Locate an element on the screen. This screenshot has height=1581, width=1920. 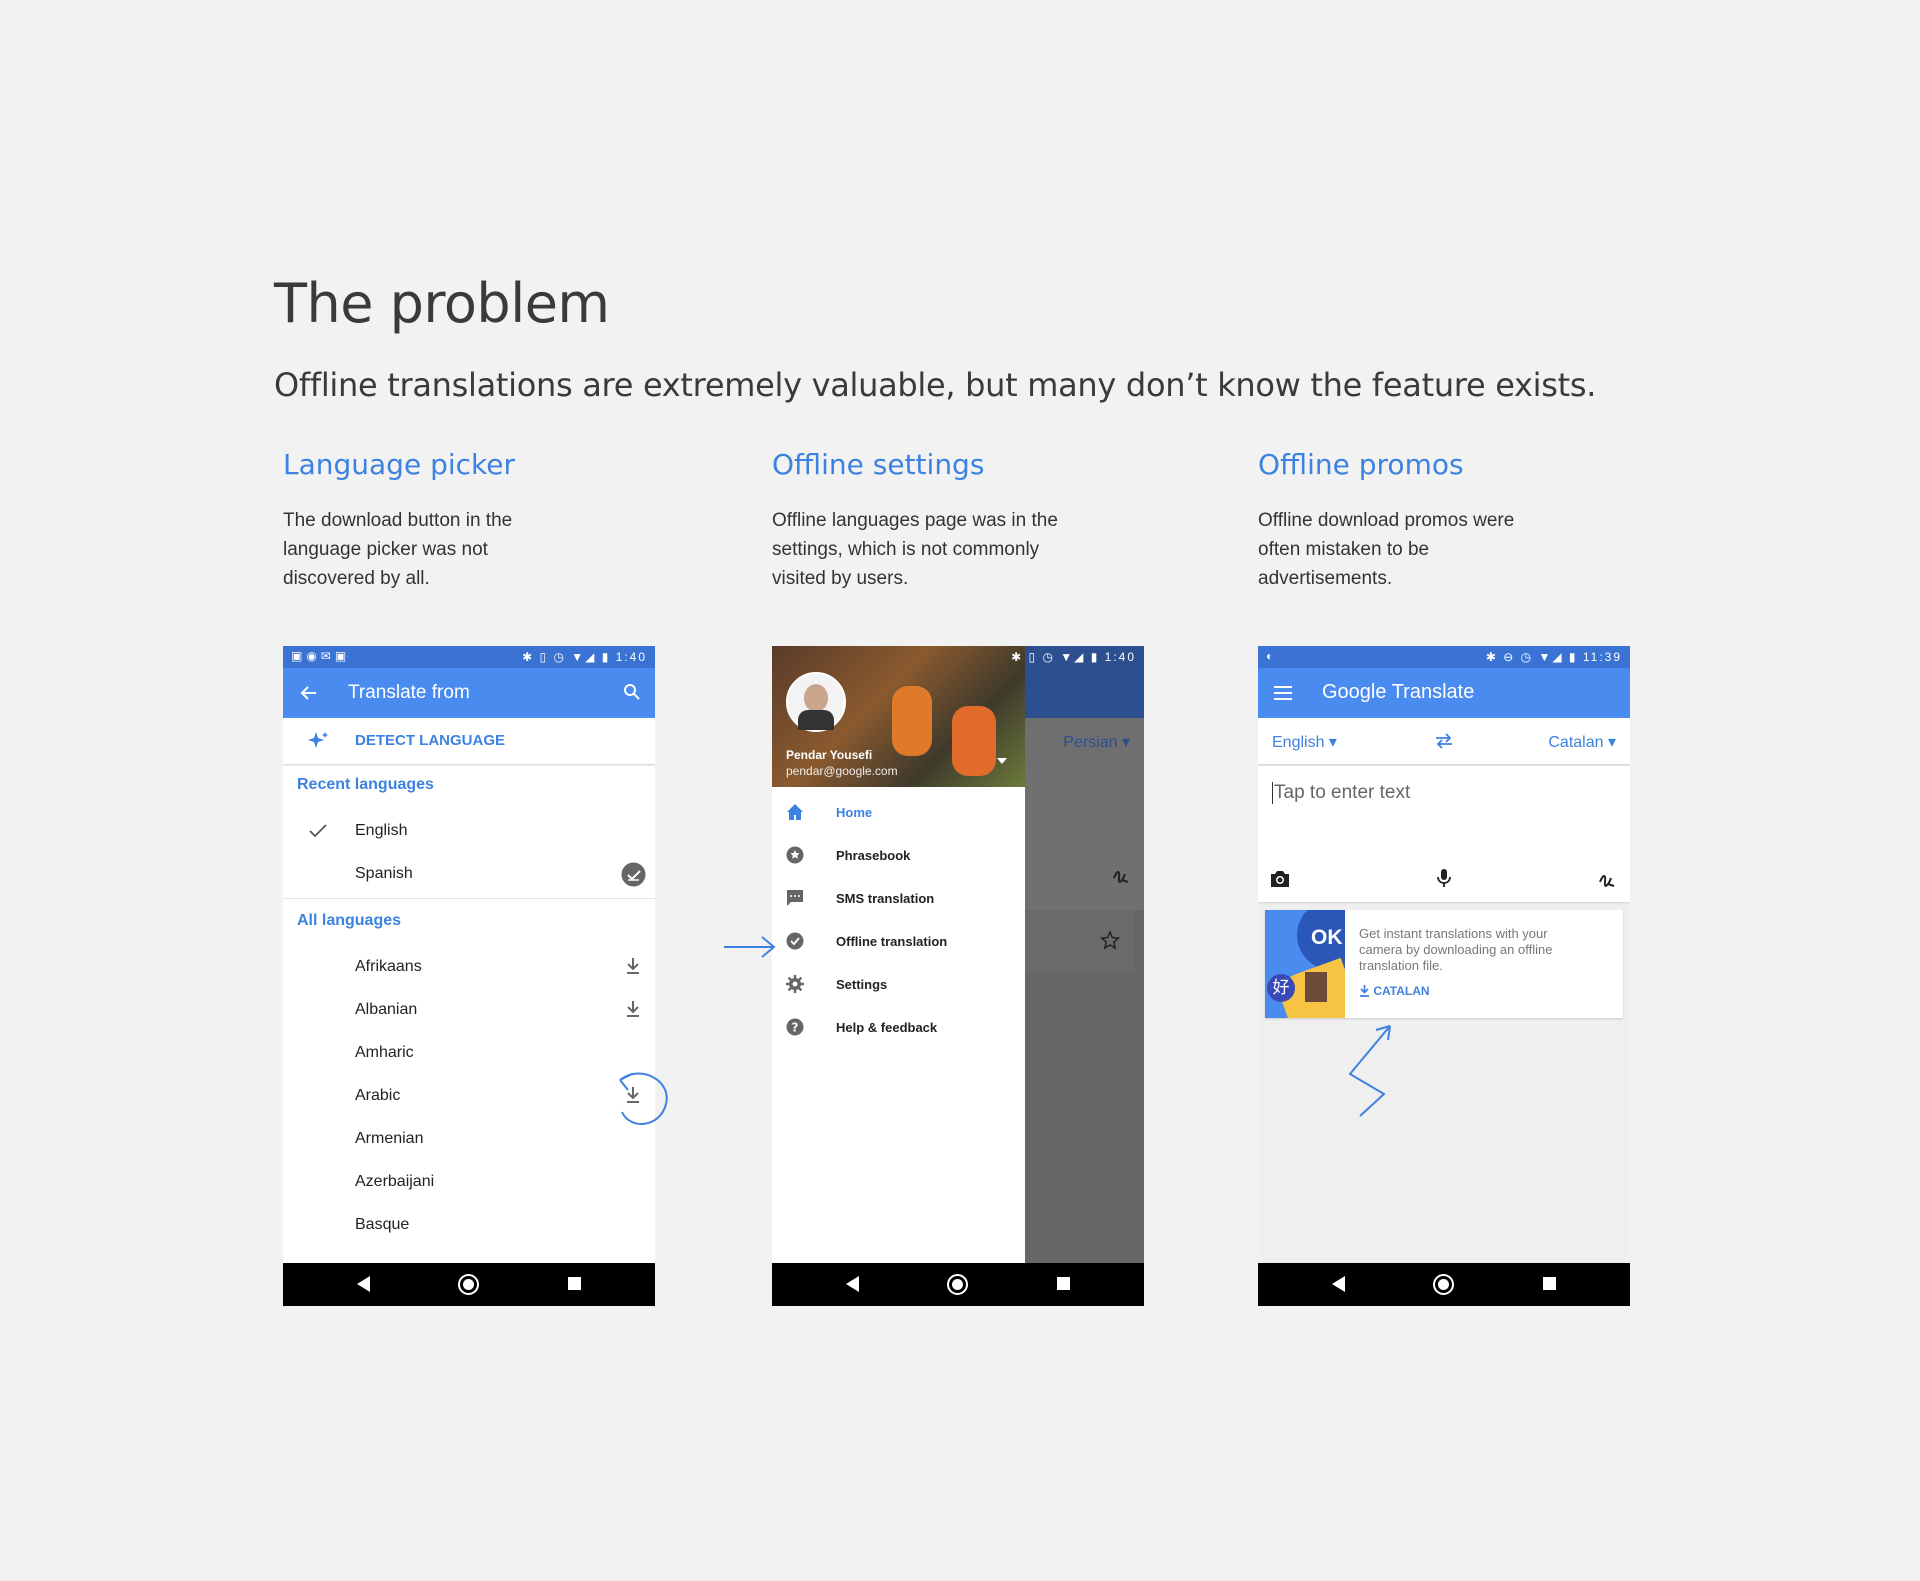
language-row: Azerbaijani is located at coordinates (469, 1182).